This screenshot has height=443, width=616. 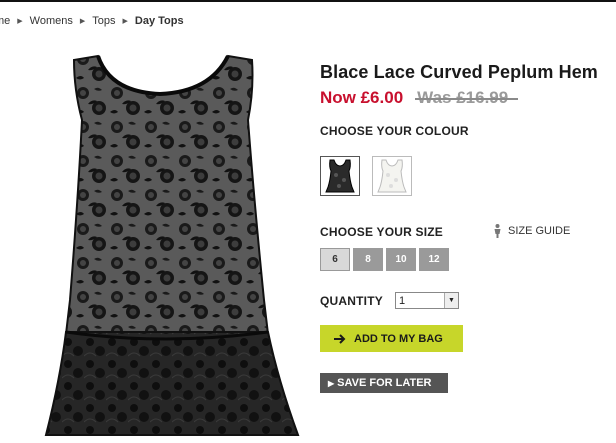 What do you see at coordinates (382, 232) in the screenshot?
I see `size-label: CHOOSE YOUR SIZE` at bounding box center [382, 232].